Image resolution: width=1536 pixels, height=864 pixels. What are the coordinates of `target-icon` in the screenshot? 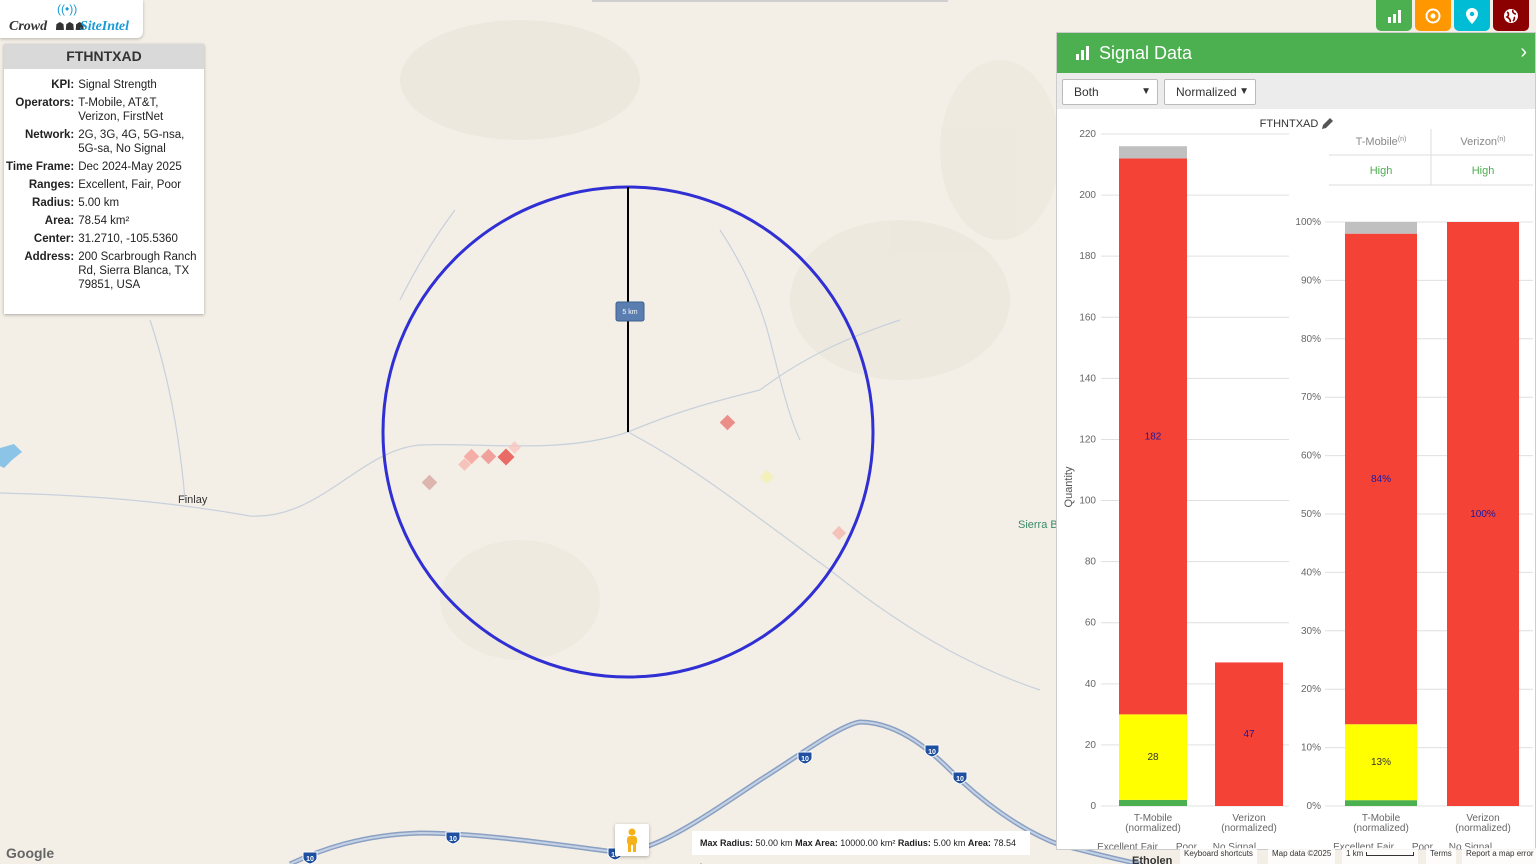 It's located at (1433, 15).